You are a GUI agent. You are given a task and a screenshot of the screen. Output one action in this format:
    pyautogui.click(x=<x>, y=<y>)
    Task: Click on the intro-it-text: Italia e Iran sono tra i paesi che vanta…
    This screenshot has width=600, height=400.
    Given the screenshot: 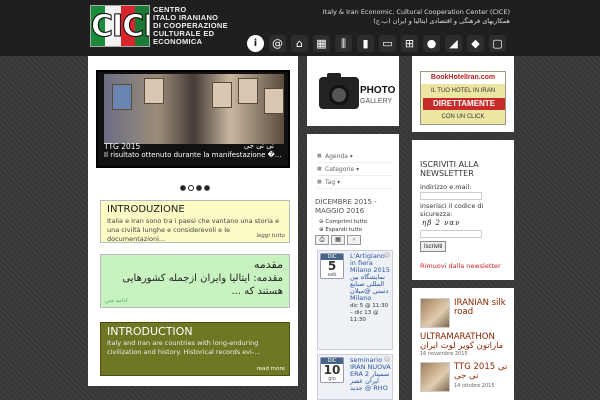 What is the action you would take?
    pyautogui.click(x=193, y=230)
    